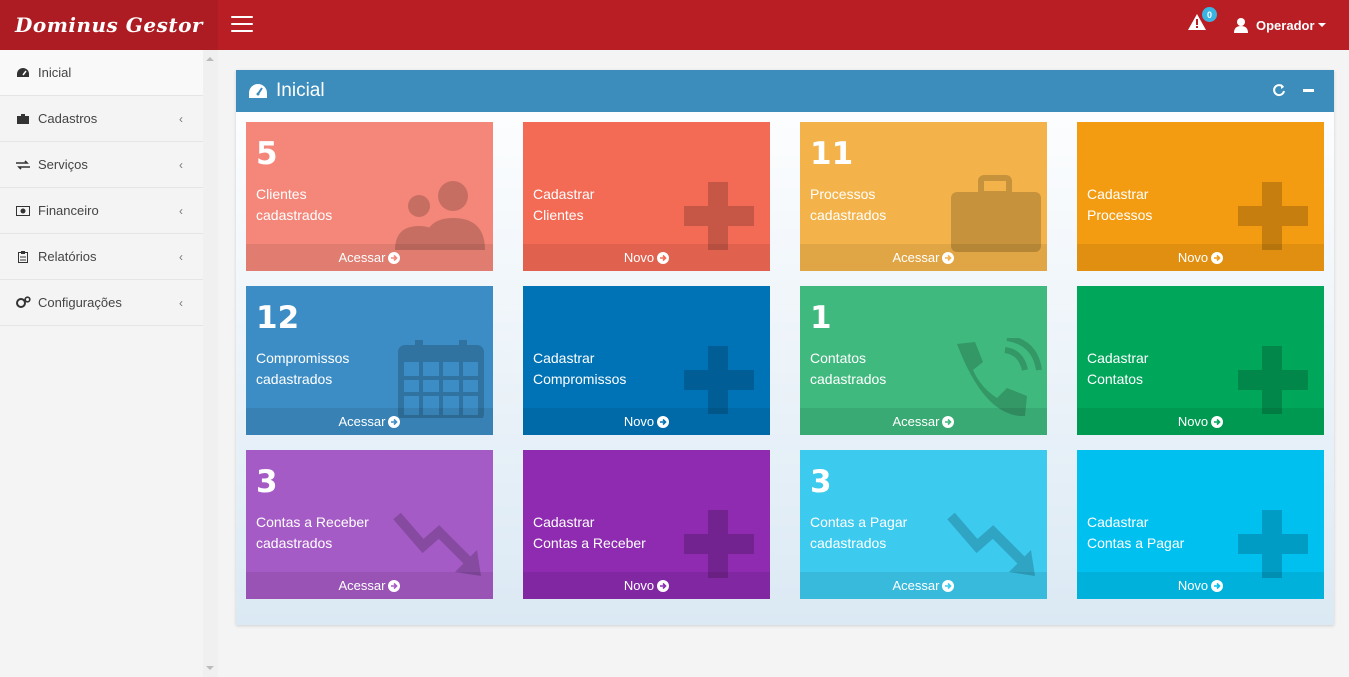 This screenshot has width=1349, height=677. I want to click on minimize-icon, so click(1309, 90).